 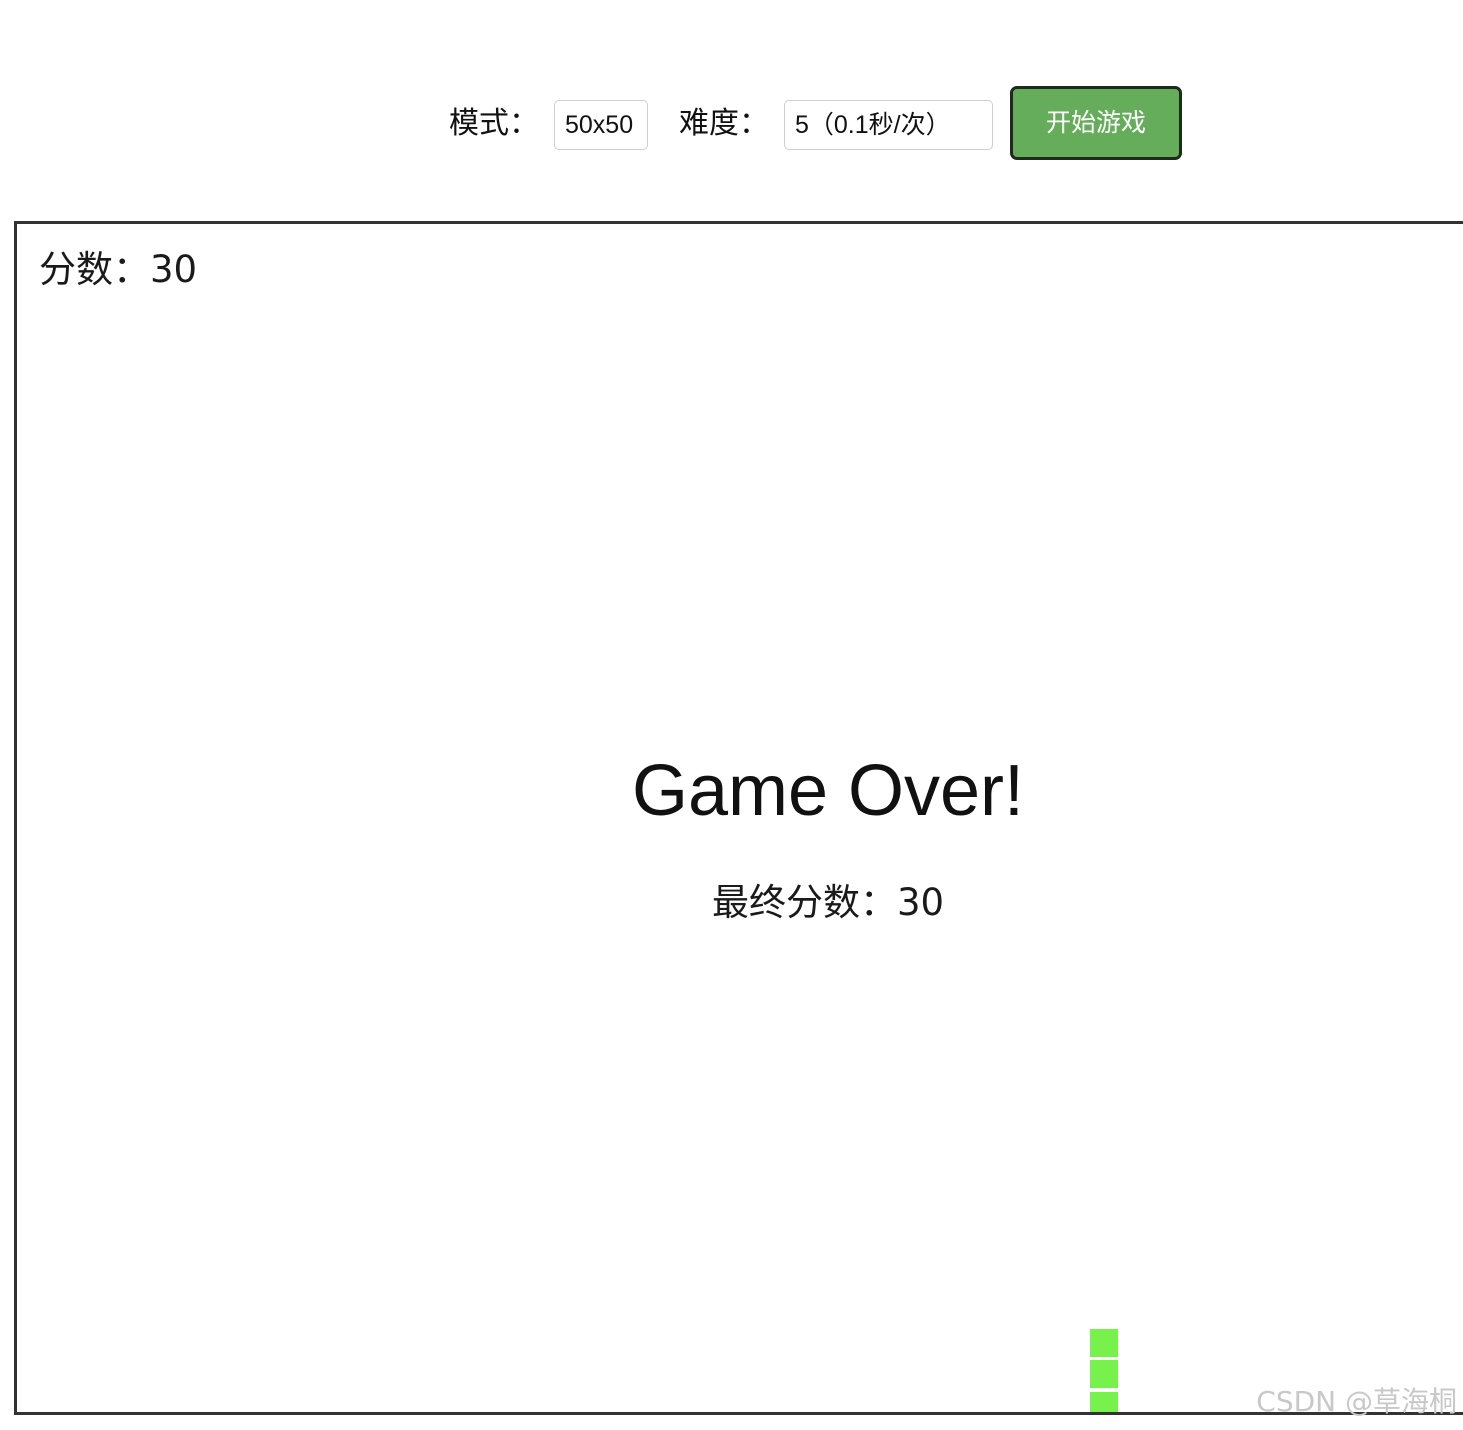 What do you see at coordinates (828, 791) in the screenshot?
I see `game-over-title: Game Over!` at bounding box center [828, 791].